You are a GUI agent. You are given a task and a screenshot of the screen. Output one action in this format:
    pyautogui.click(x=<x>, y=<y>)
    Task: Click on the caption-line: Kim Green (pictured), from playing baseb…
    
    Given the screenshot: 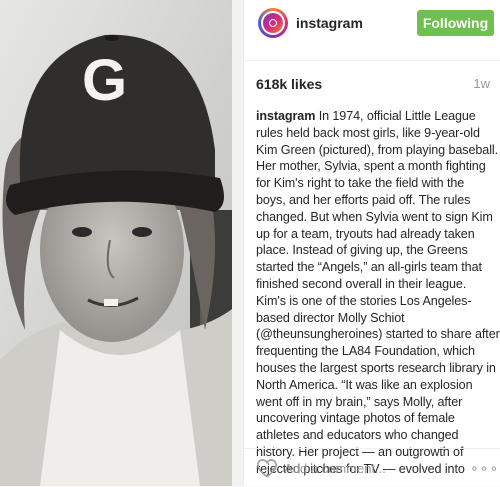 What is the action you would take?
    pyautogui.click(x=377, y=149)
    